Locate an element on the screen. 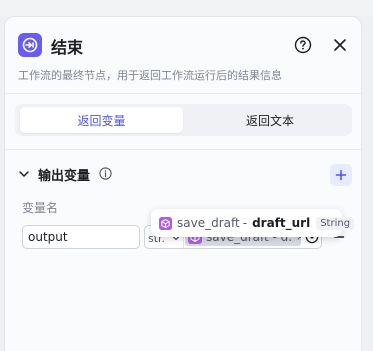  end-node-icon is located at coordinates (30, 45).